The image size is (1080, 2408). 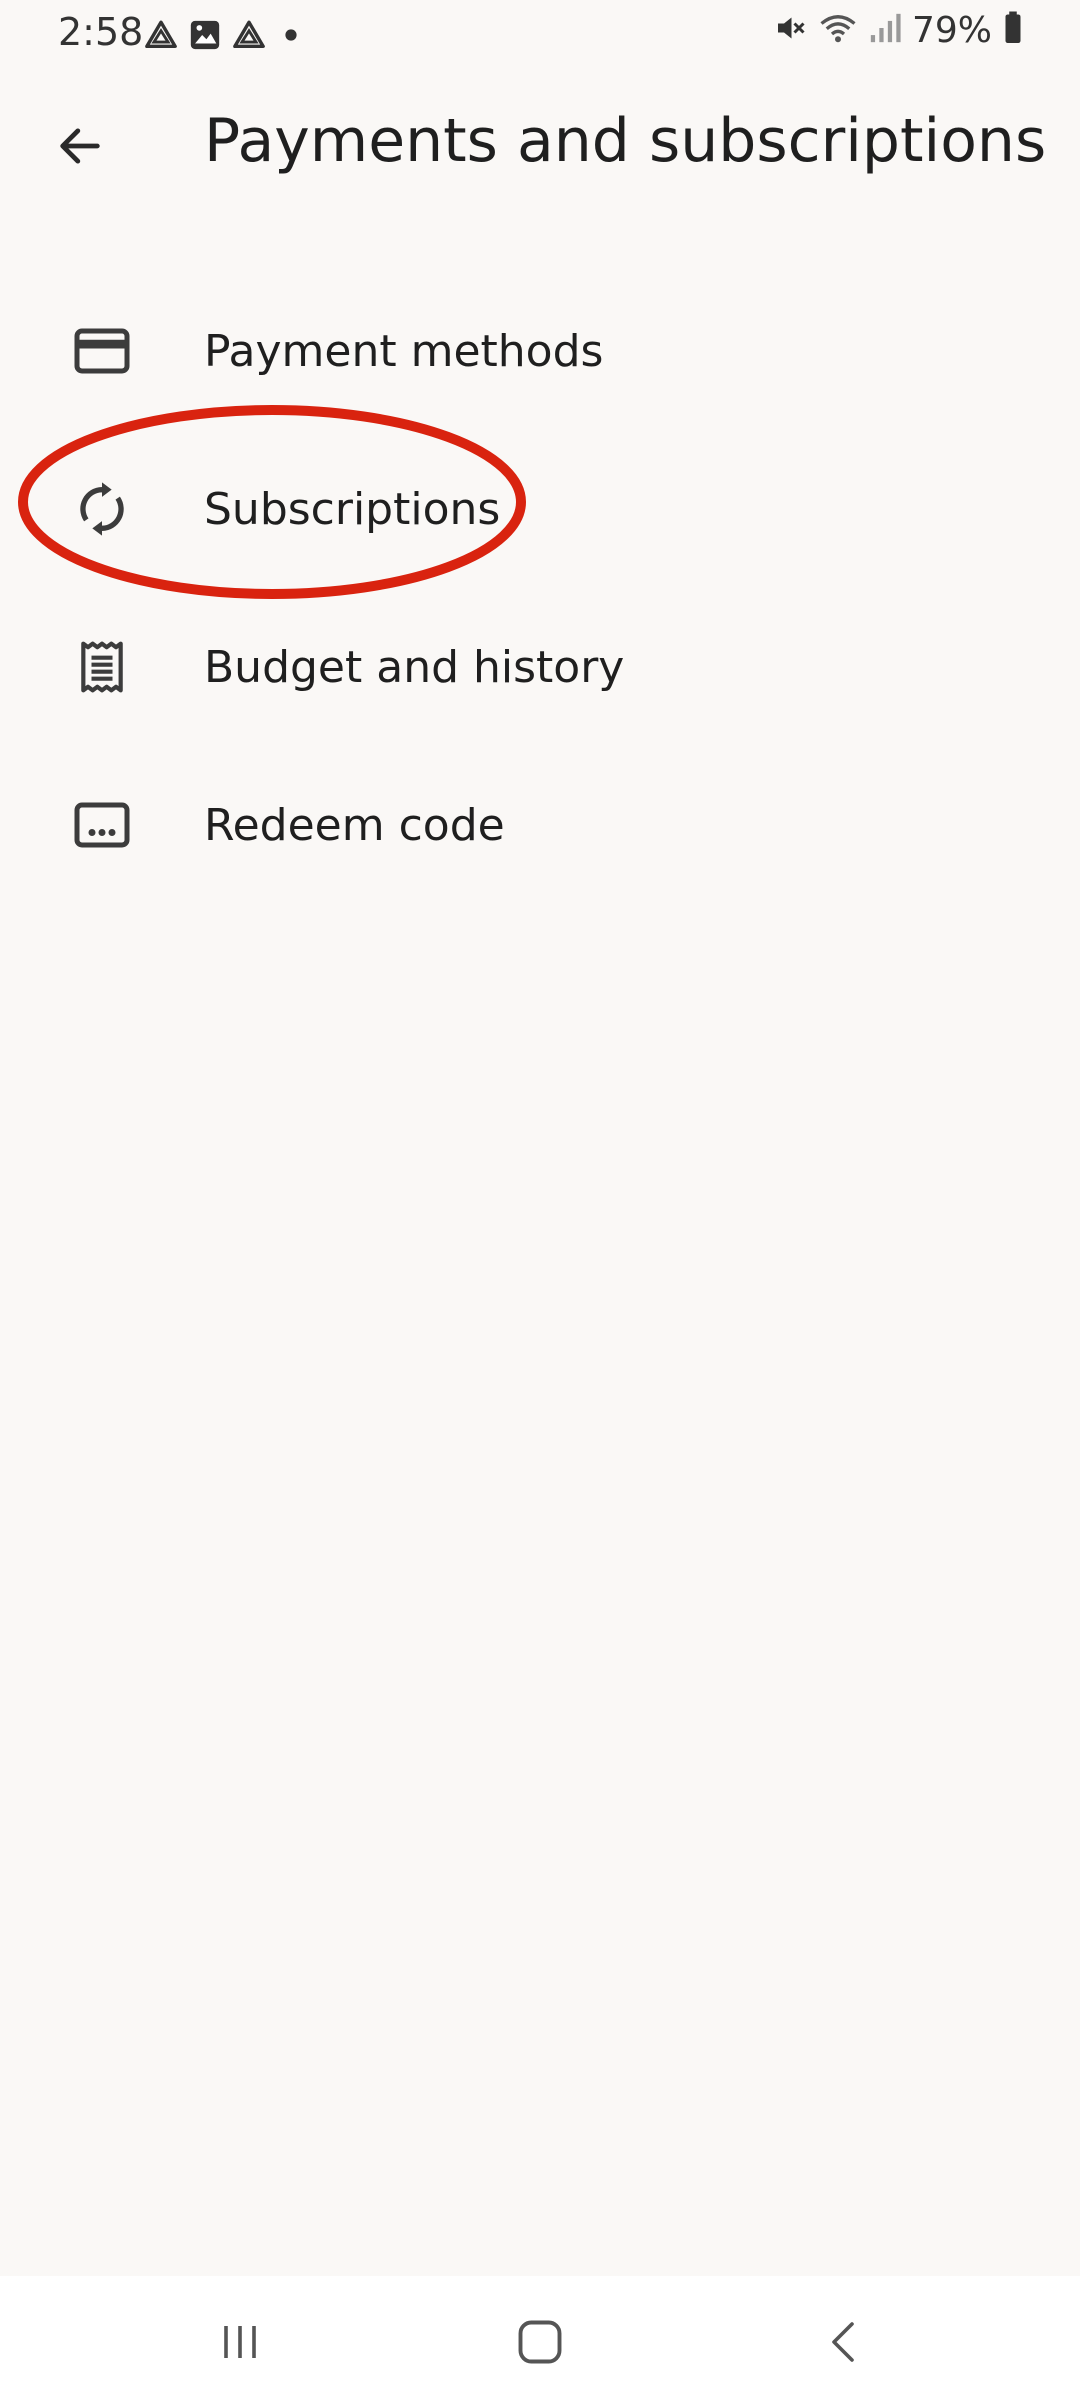 I want to click on system-nav-bar, so click(x=540, y=2342).